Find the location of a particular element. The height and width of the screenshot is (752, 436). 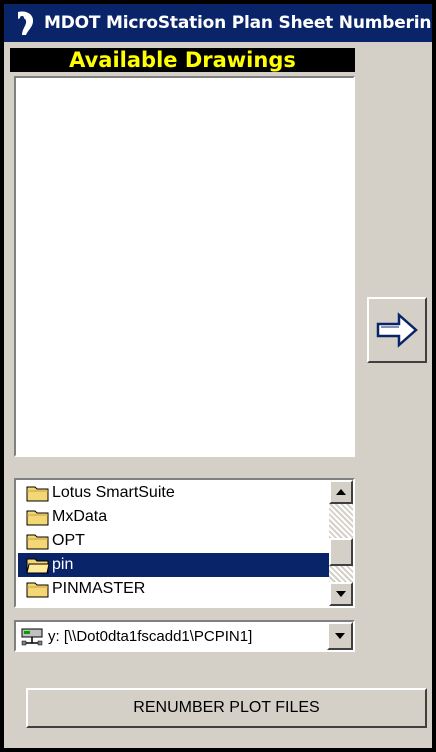

drive-select: y: [\\Dot0dta1fscadd1\PCPIN1] is located at coordinates (184, 636).